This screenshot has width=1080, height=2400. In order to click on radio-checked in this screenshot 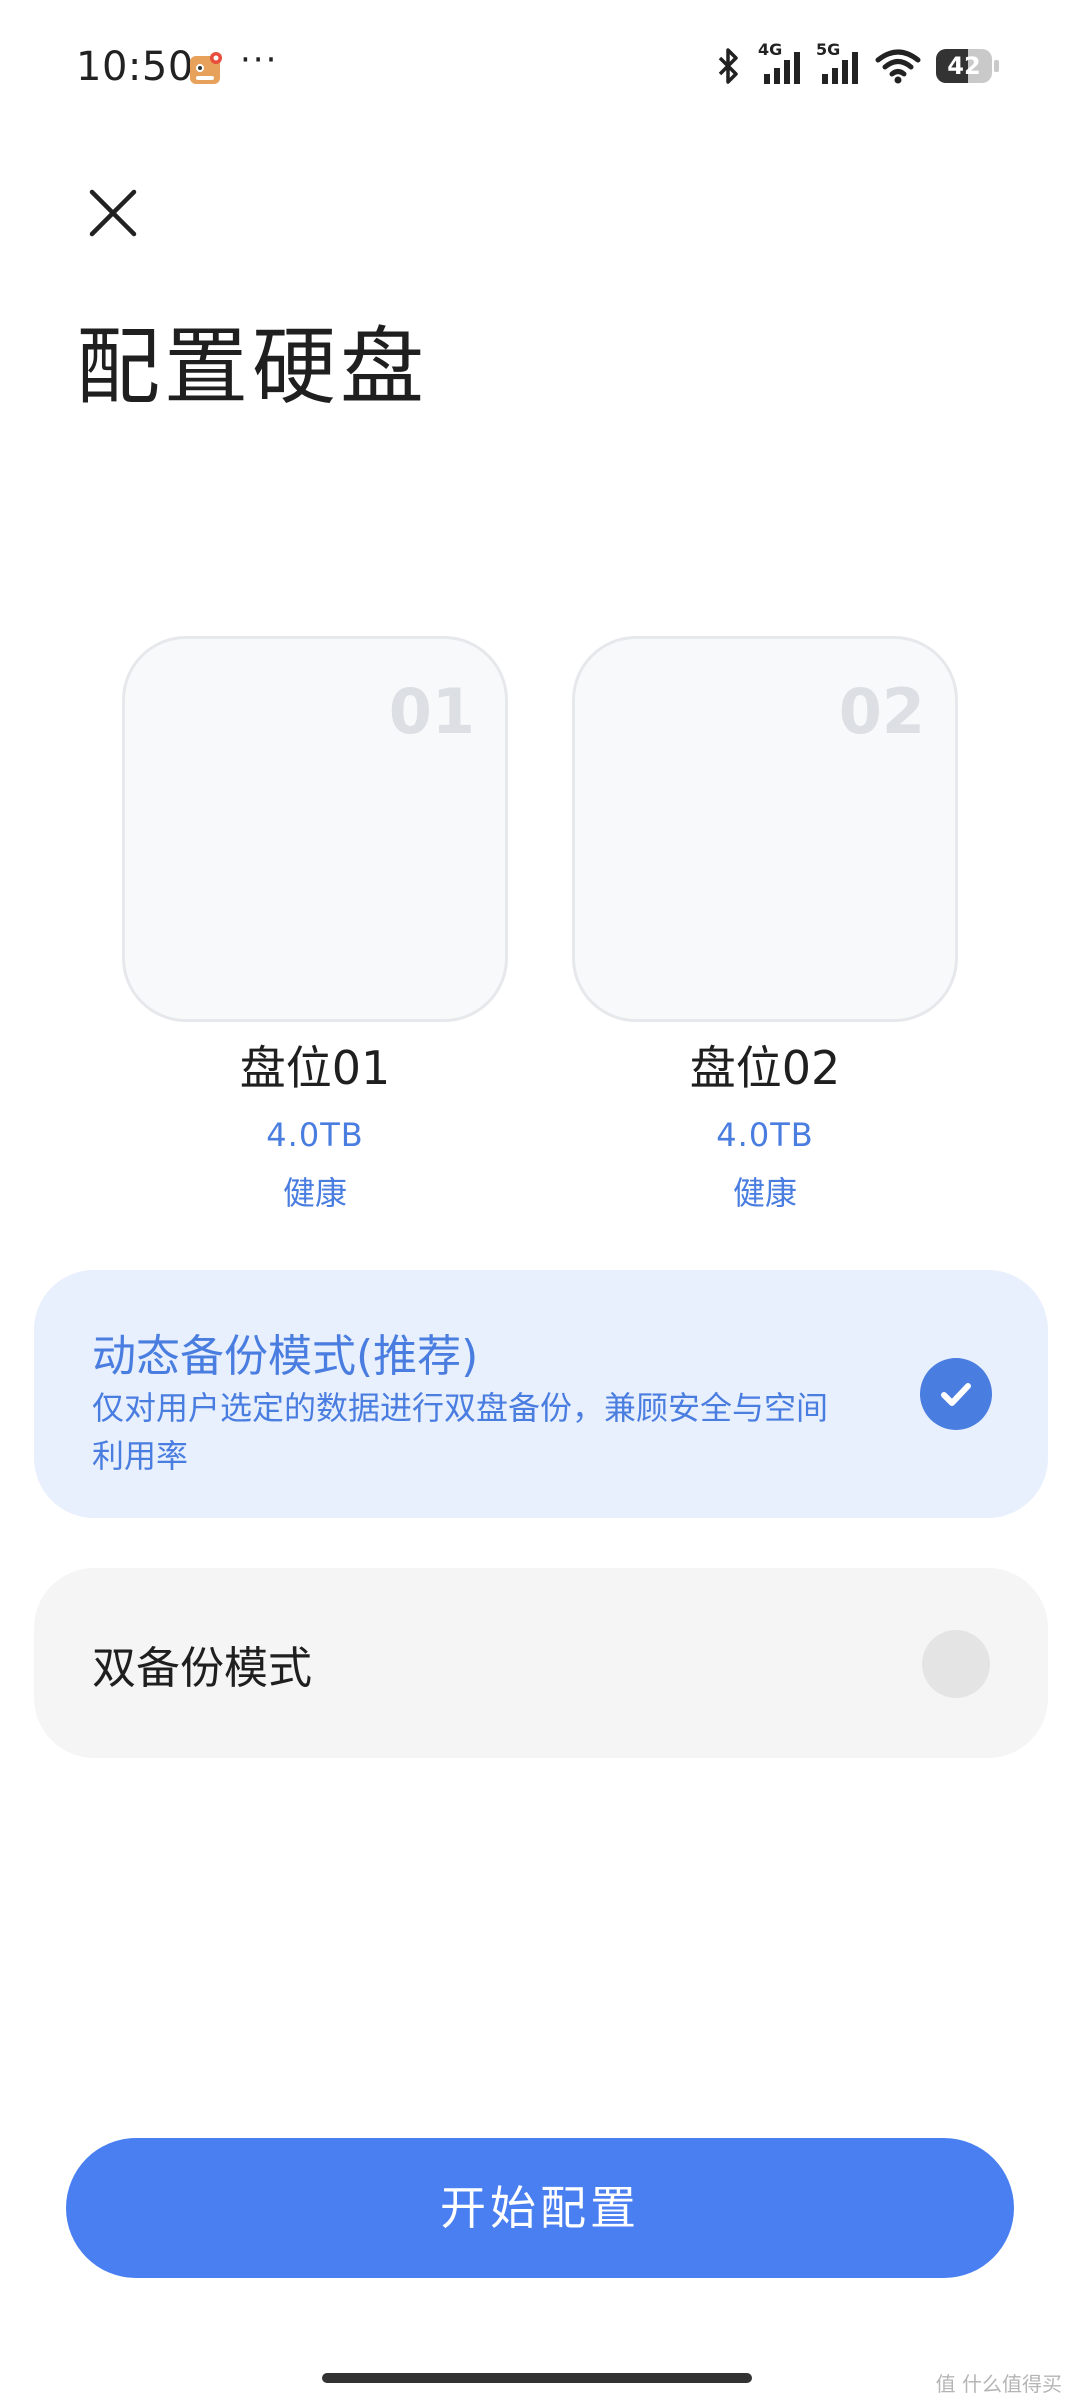, I will do `click(956, 1394)`.